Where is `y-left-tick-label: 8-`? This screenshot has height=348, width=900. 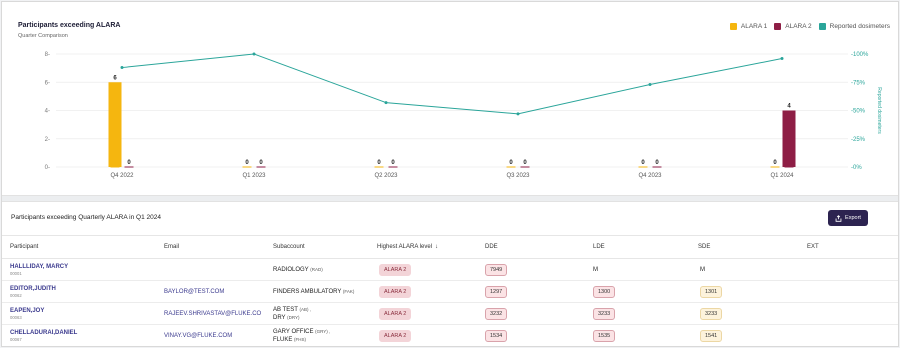
y-left-tick-label: 8- is located at coordinates (47, 55).